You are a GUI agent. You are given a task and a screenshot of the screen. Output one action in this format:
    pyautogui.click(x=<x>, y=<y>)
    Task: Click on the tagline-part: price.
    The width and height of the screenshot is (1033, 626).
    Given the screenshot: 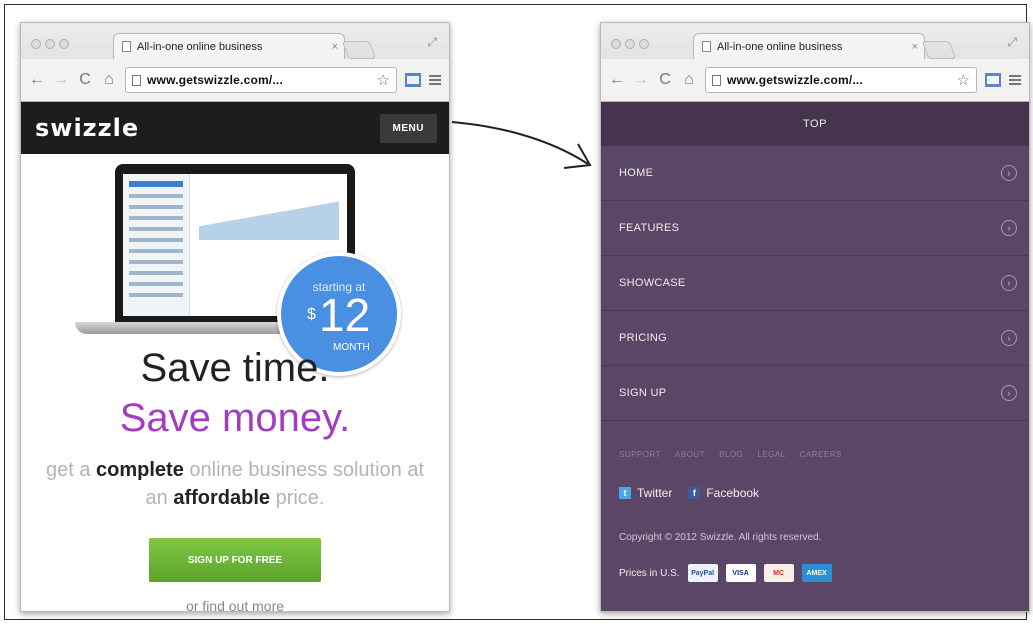 What is the action you would take?
    pyautogui.click(x=297, y=498)
    